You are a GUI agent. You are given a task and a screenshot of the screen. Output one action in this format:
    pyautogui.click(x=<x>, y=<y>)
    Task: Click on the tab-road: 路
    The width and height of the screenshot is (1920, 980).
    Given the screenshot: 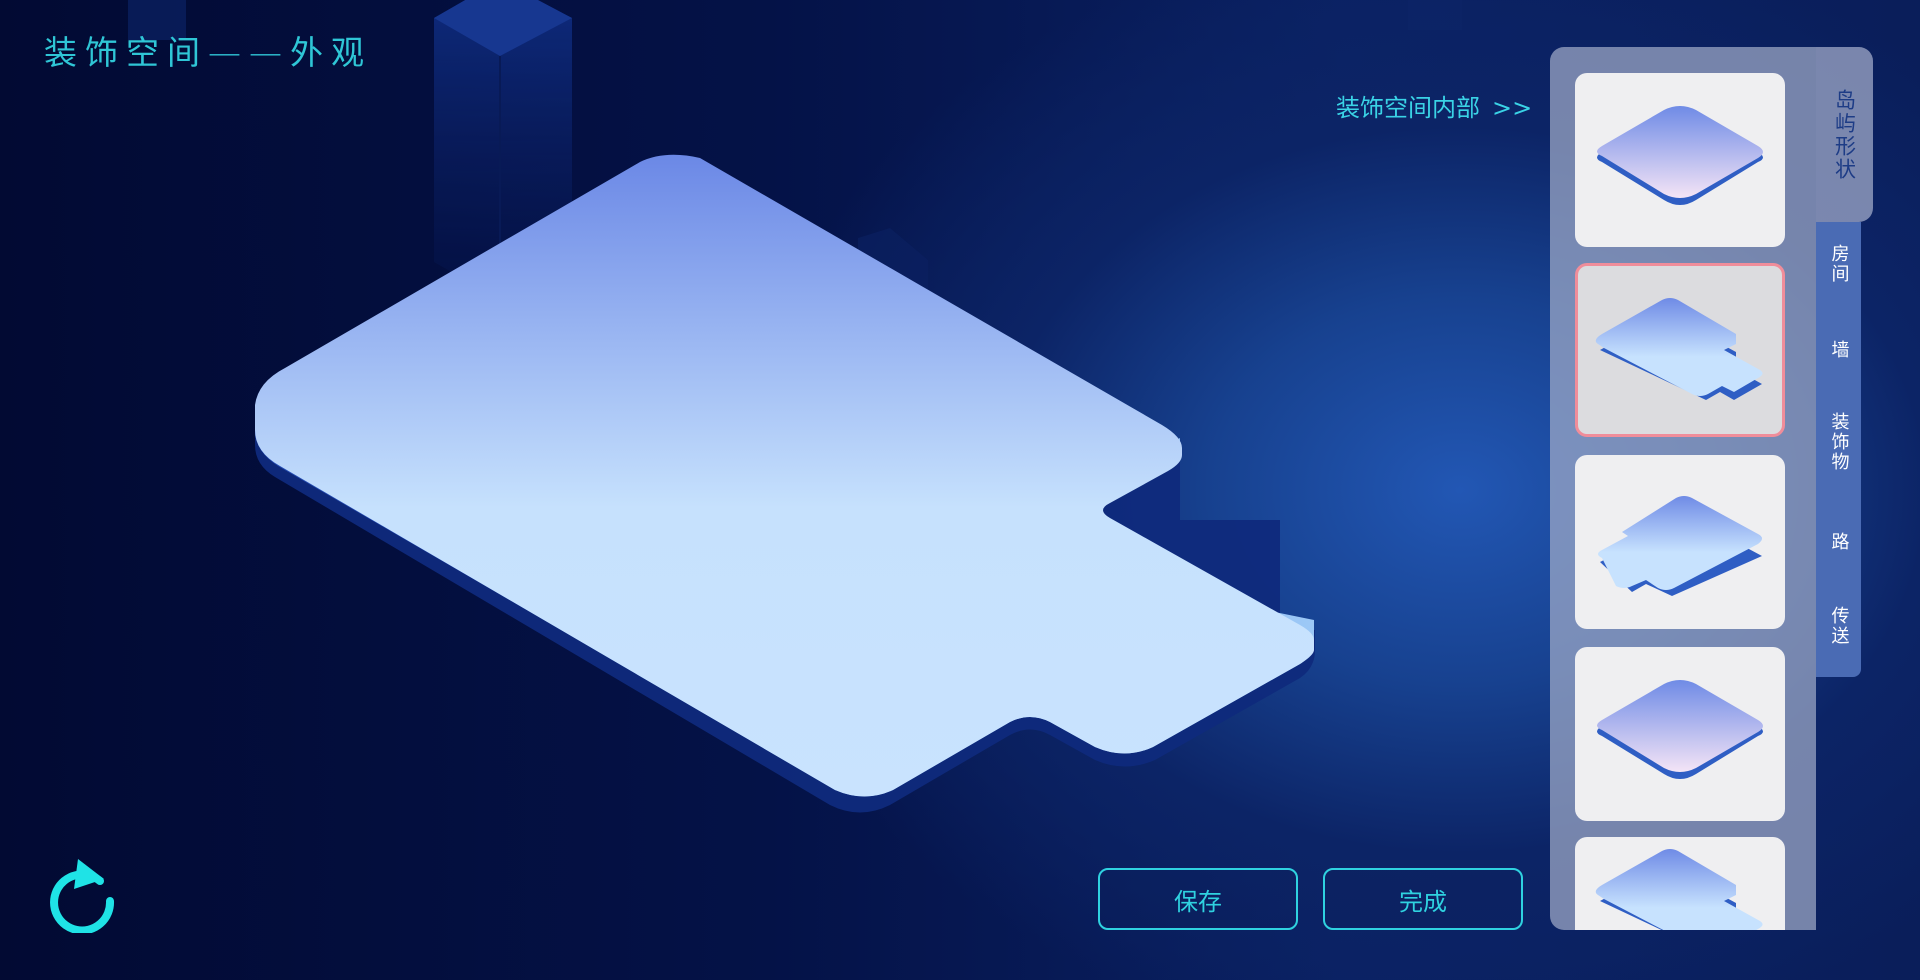 What is the action you would take?
    pyautogui.click(x=1838, y=542)
    